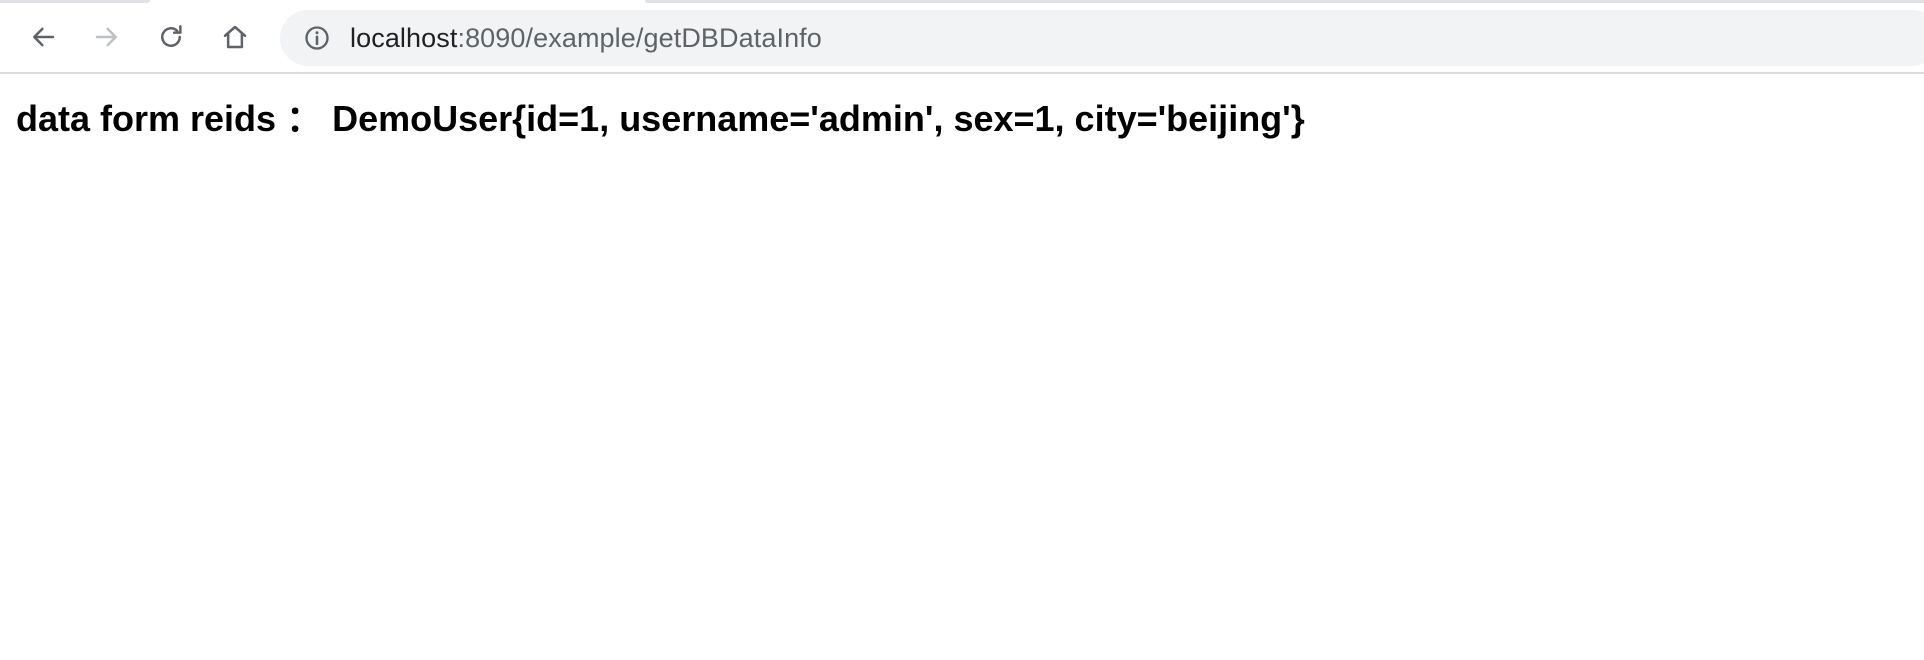 The image size is (1924, 660). Describe the element at coordinates (639, 37) in the screenshot. I see `url-path: :8090/example/getDBDataInfo` at that location.